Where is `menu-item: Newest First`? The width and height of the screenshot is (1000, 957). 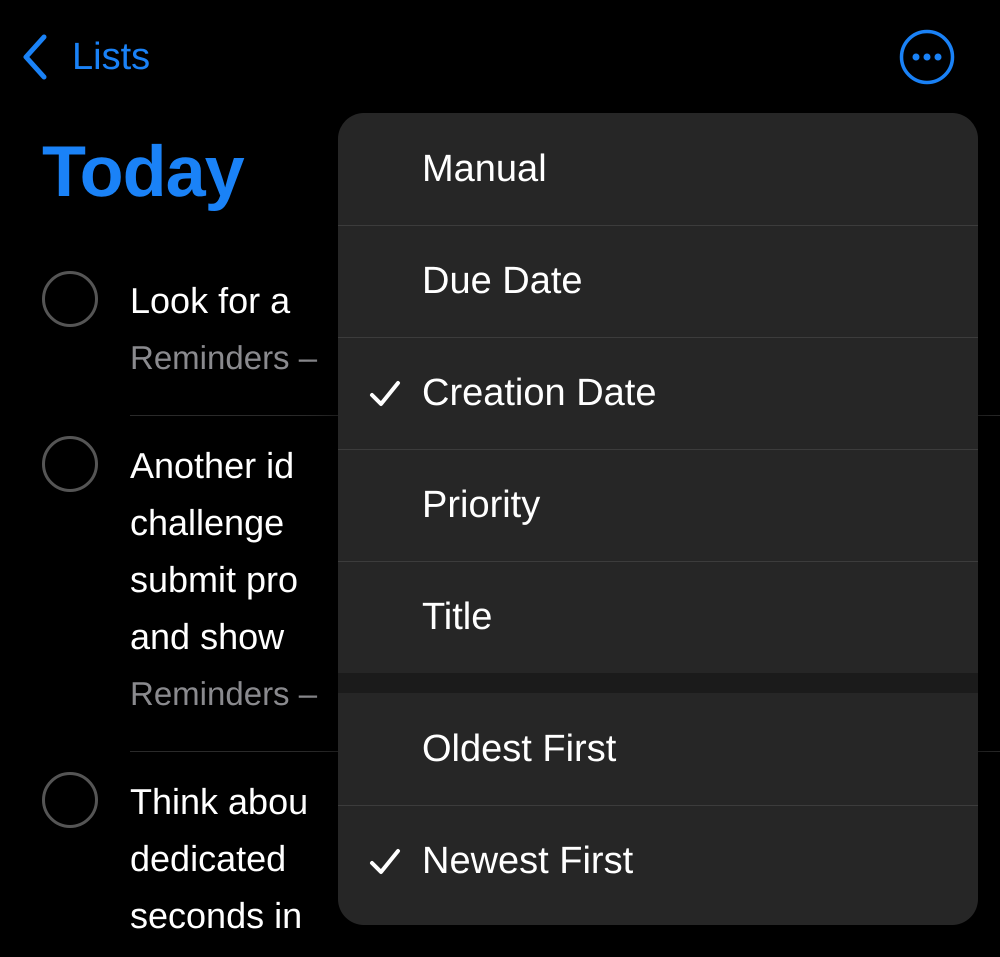 menu-item: Newest First is located at coordinates (658, 861).